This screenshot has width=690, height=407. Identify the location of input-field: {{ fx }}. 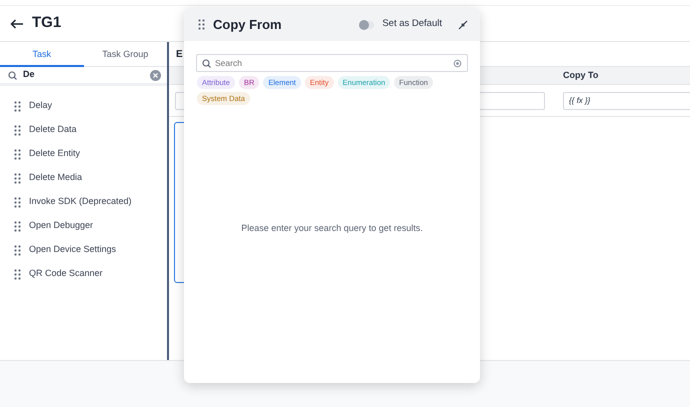
(626, 101).